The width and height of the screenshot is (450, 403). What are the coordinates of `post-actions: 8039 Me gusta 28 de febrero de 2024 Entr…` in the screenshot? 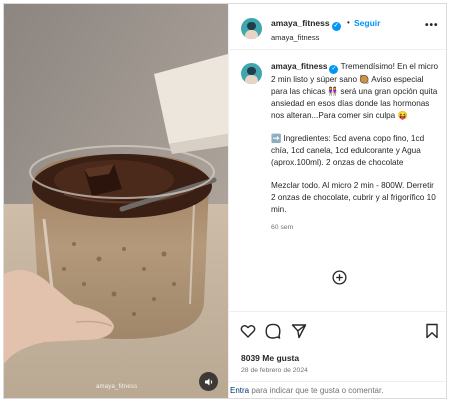 It's located at (338, 354).